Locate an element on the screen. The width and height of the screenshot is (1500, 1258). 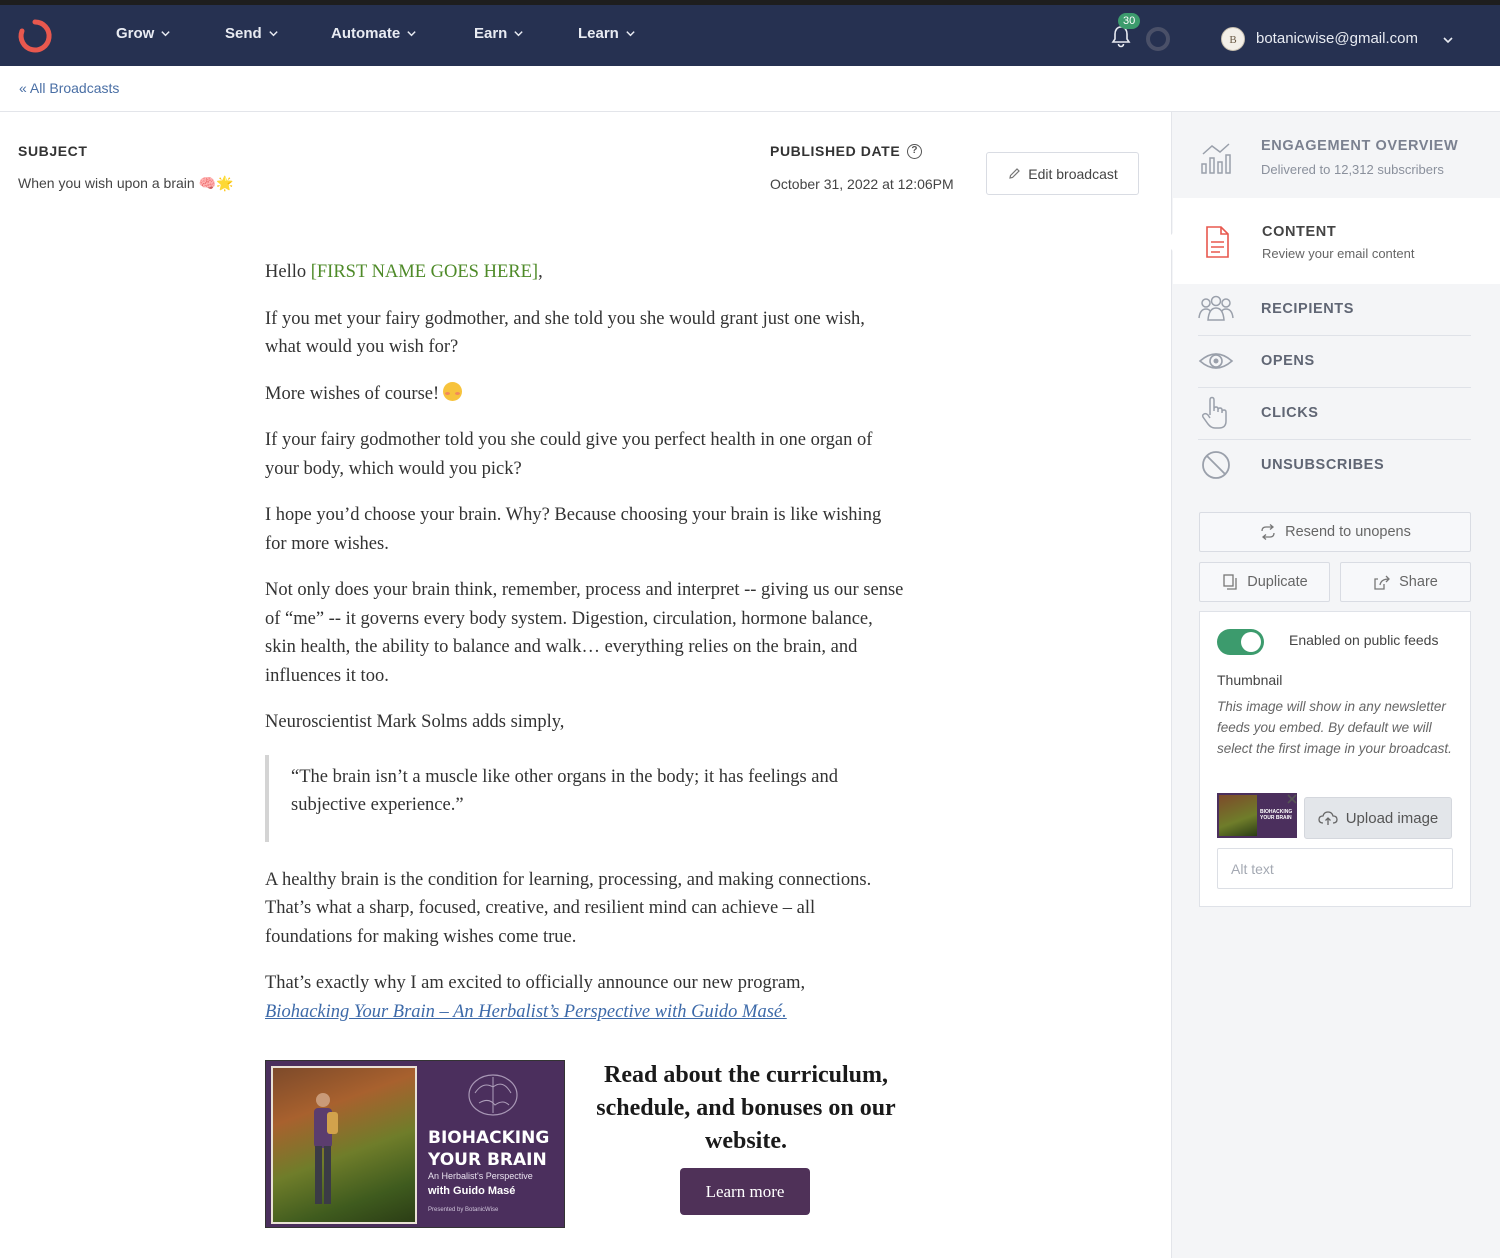
published-date-header: PUBLISHED DATE ? is located at coordinates (846, 151).